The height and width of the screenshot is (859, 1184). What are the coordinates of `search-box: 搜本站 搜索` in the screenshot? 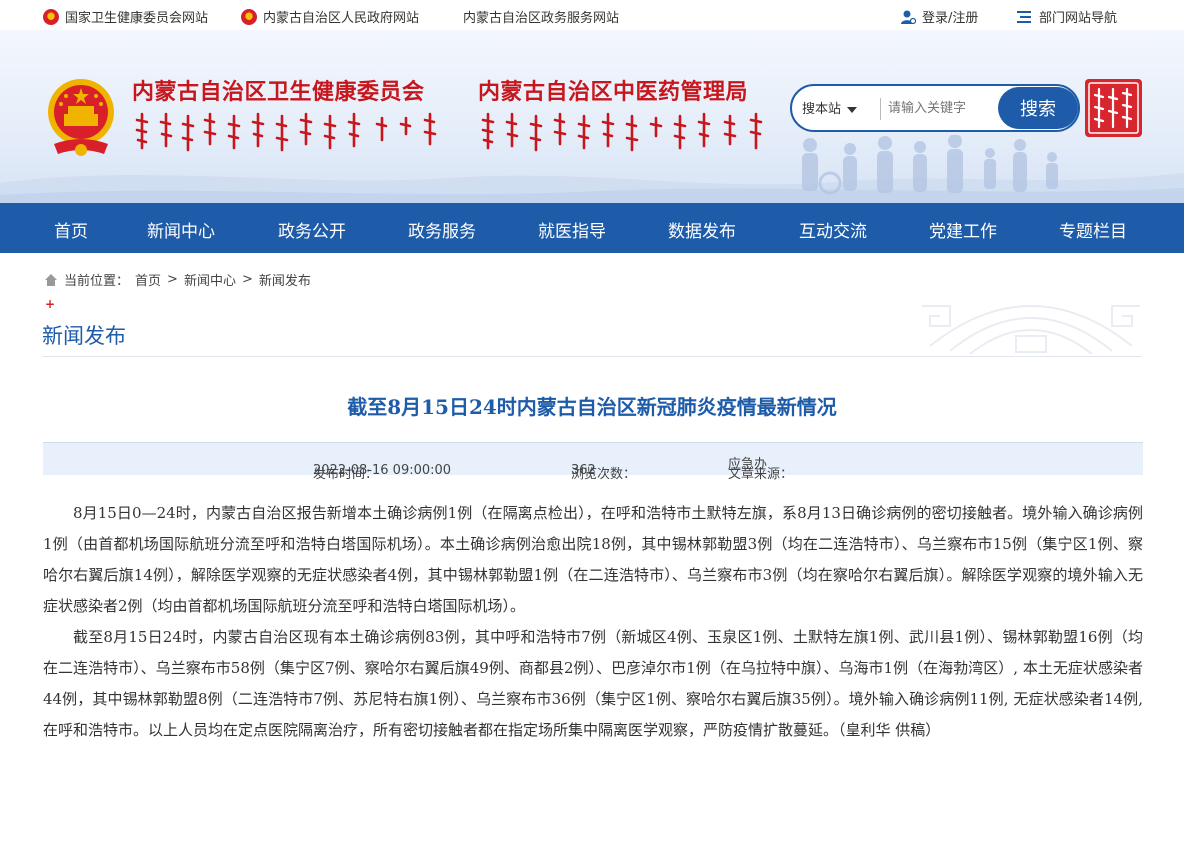 It's located at (935, 108).